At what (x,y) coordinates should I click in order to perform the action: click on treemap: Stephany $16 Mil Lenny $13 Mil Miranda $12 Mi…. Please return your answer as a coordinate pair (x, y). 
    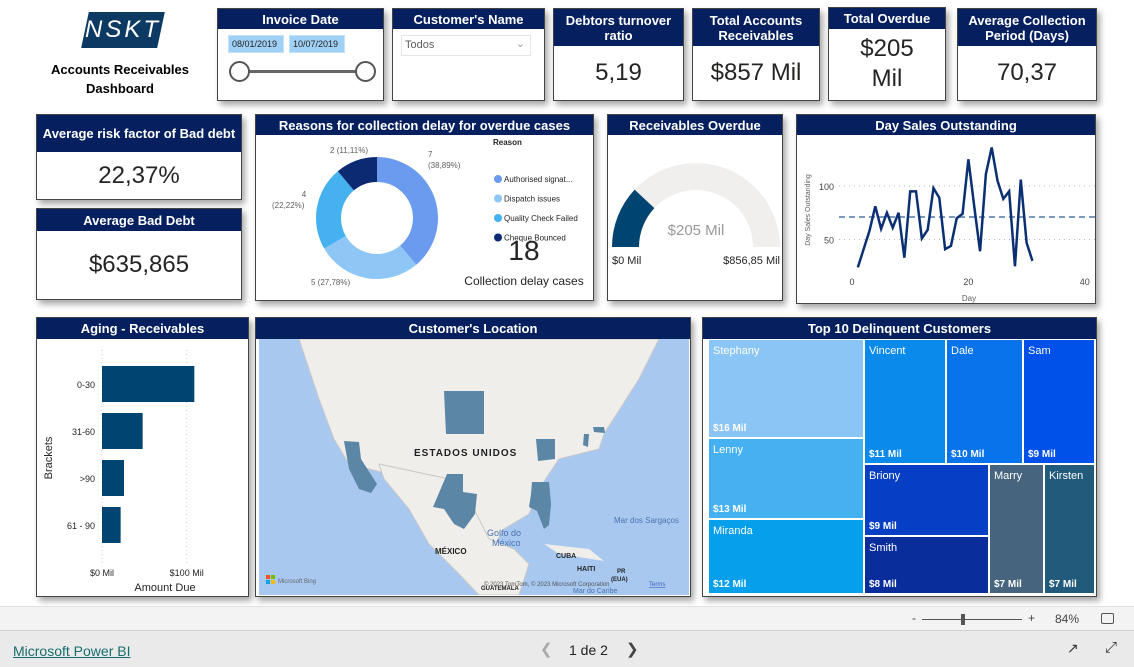
    Looking at the image, I should click on (899, 457).